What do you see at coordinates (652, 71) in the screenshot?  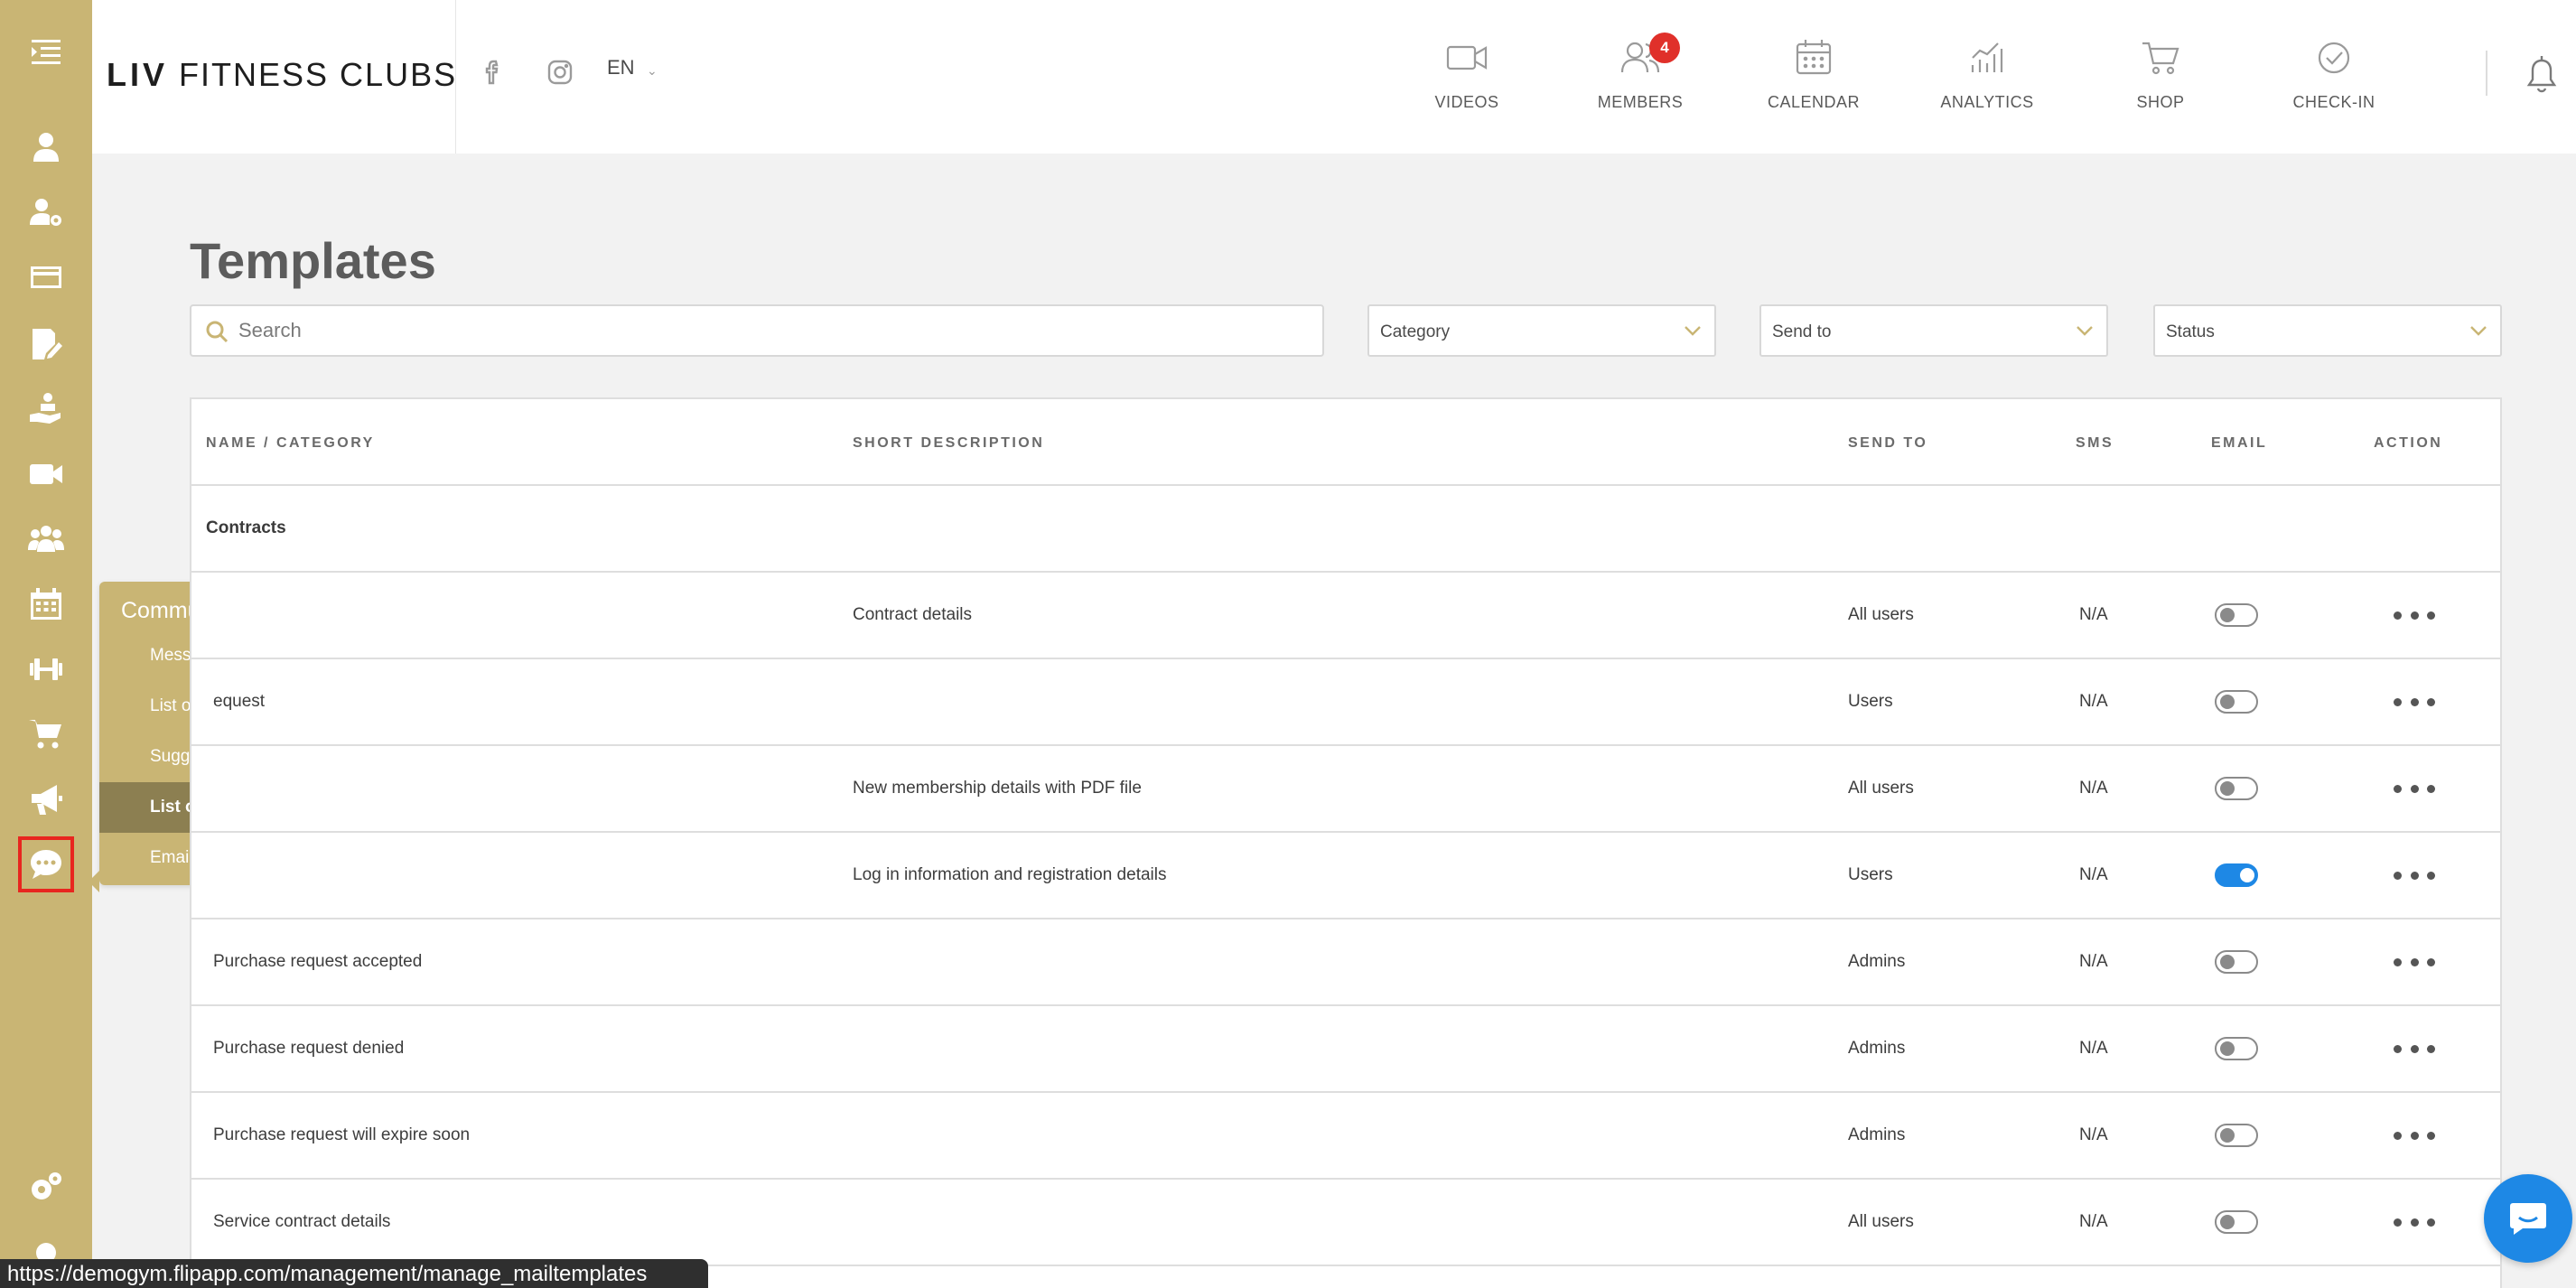 I see `chevron-down-icon: ⌄` at bounding box center [652, 71].